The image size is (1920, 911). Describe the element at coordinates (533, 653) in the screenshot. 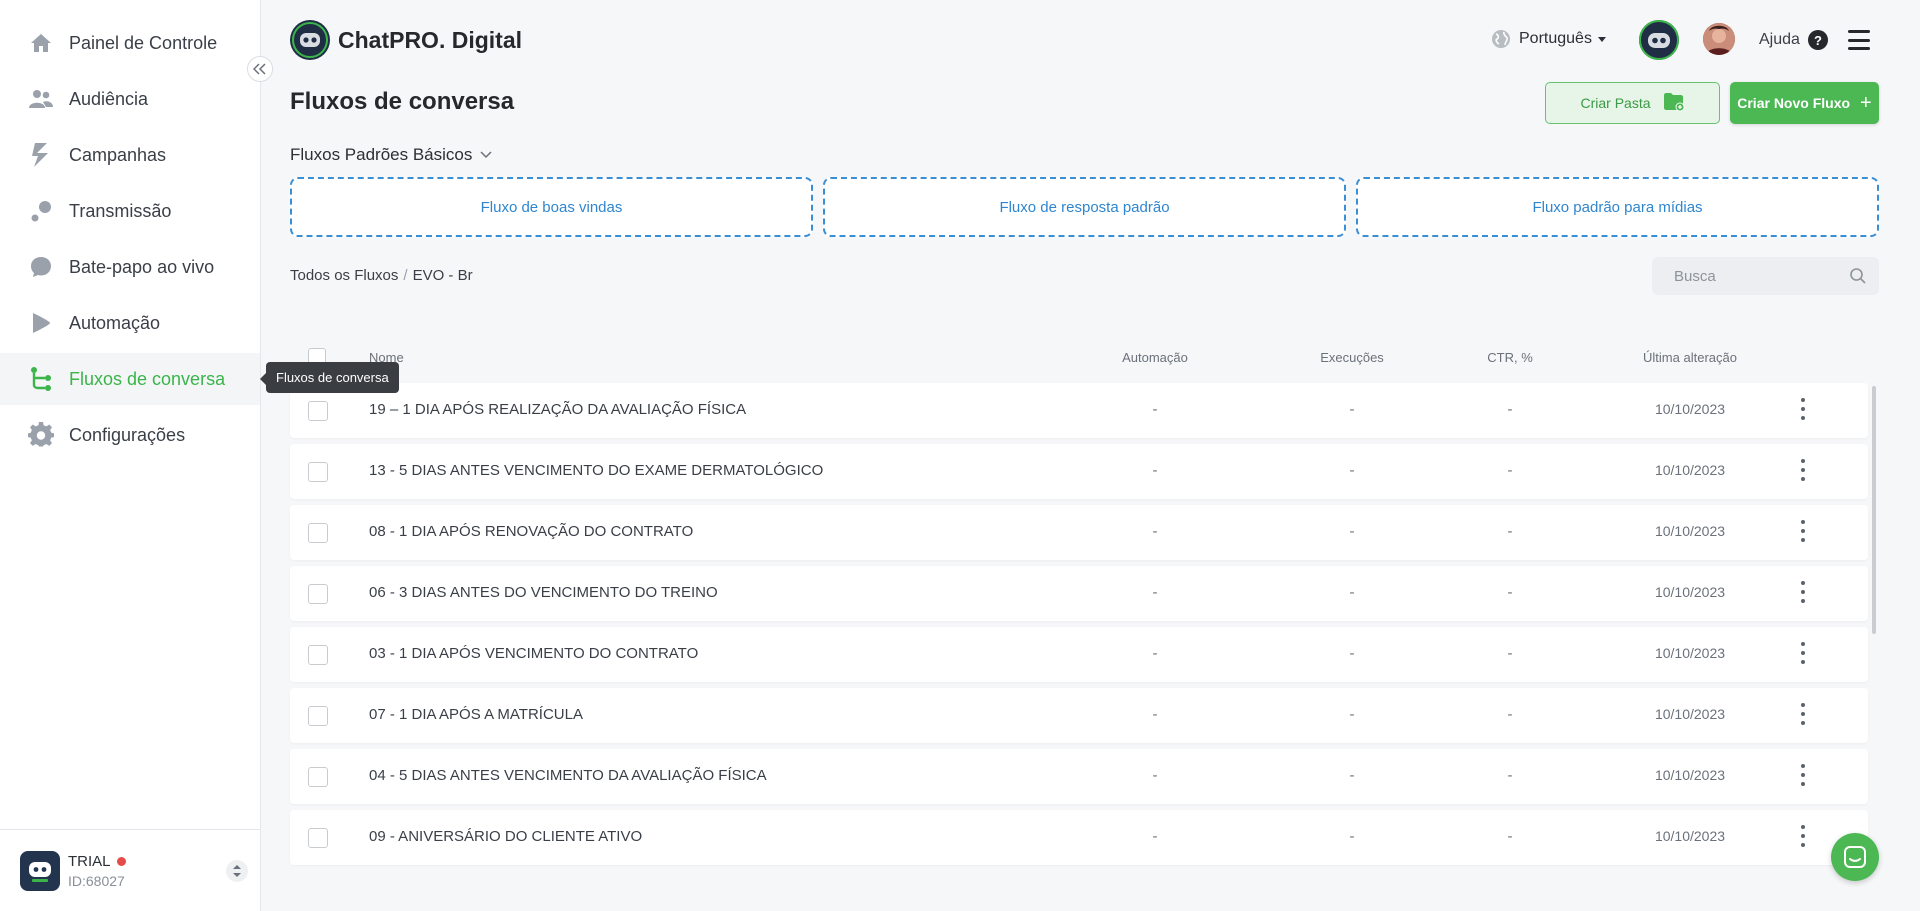

I see `flow-name: 03 - 1 DIA APÓS VENCIMENTO DO CONTRATO` at that location.